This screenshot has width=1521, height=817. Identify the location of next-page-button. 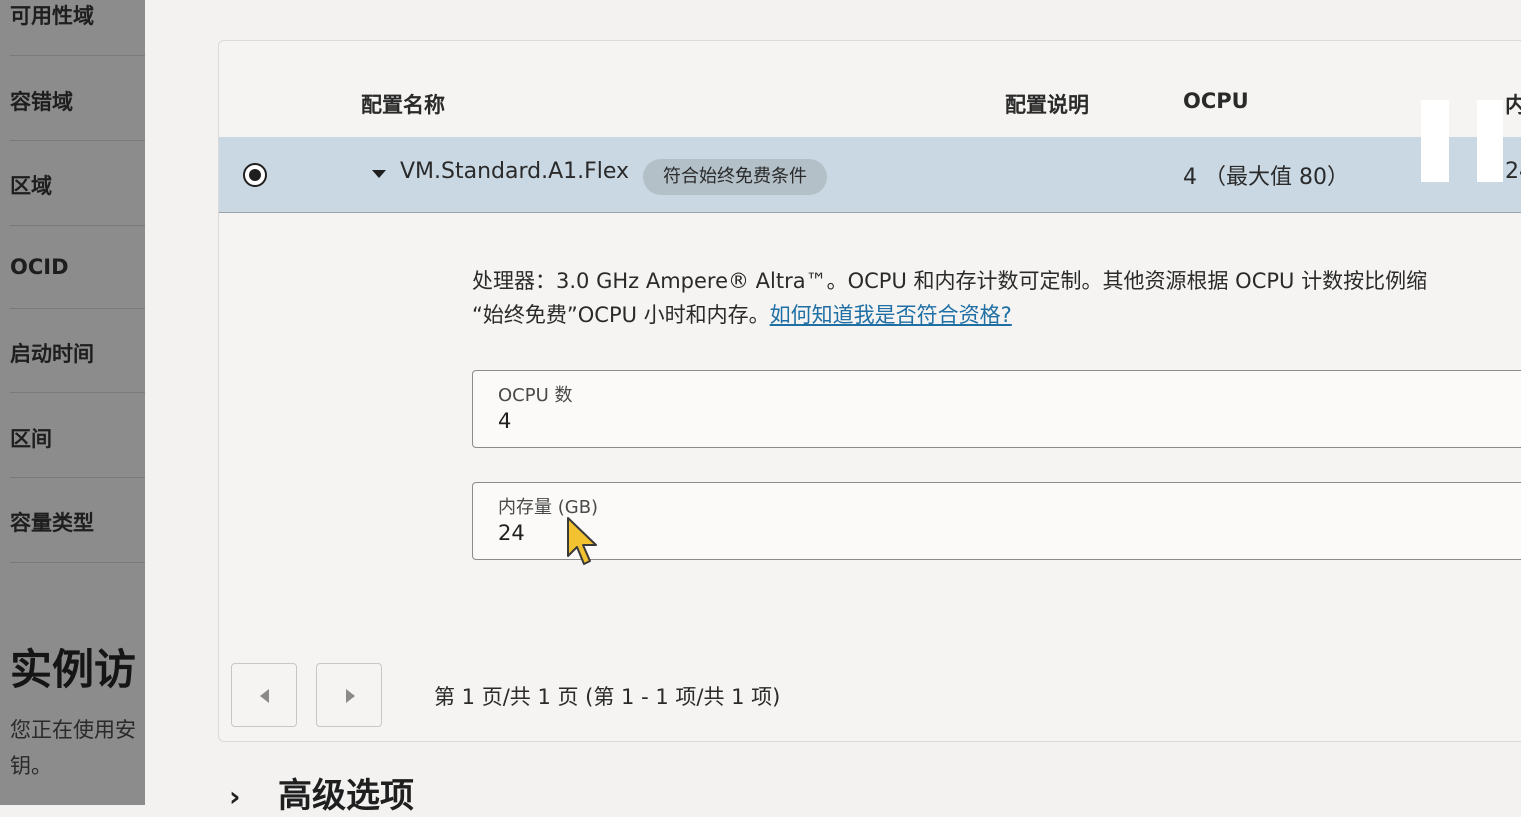
(349, 695).